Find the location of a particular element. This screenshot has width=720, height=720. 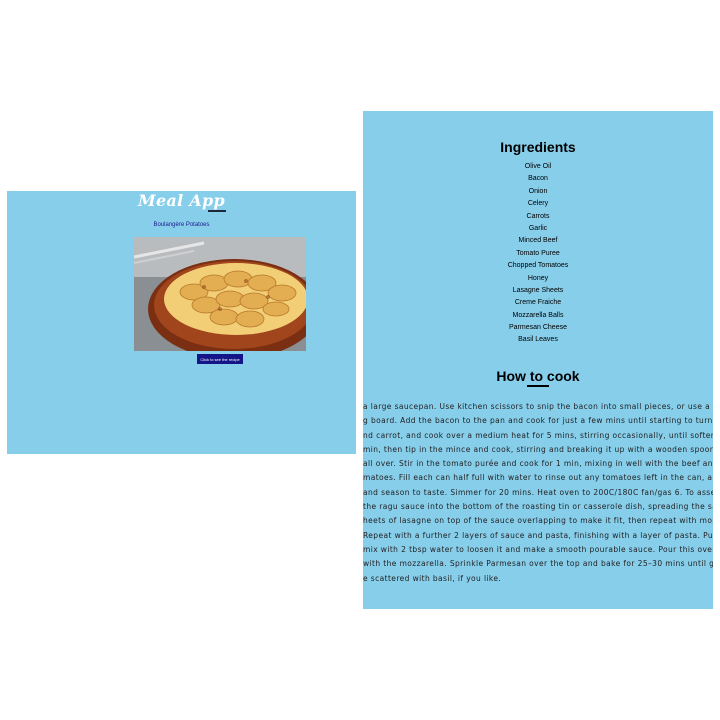

ingredient-item: Creme Fraiche is located at coordinates (538, 303).